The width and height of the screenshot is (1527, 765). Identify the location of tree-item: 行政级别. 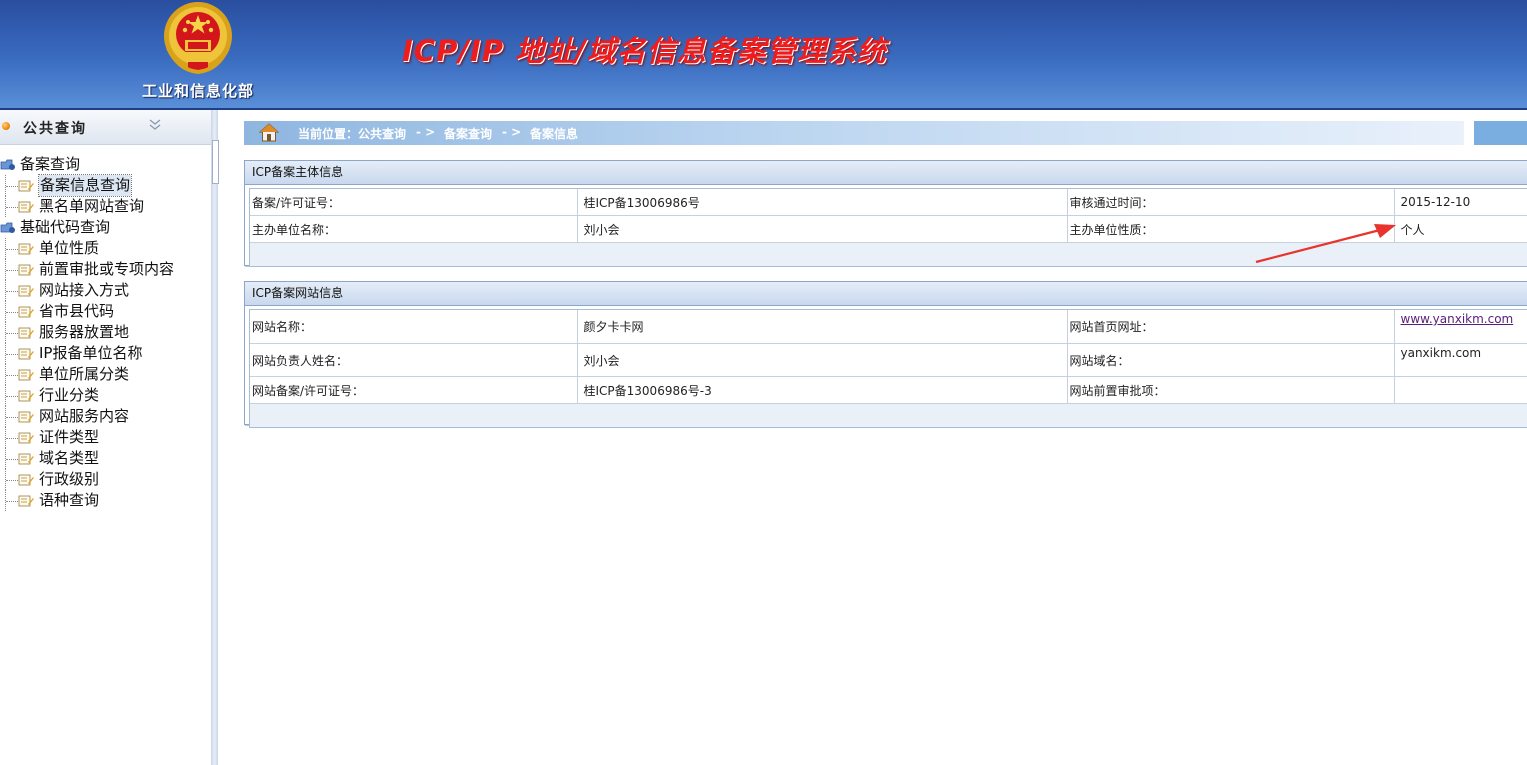
(105, 479).